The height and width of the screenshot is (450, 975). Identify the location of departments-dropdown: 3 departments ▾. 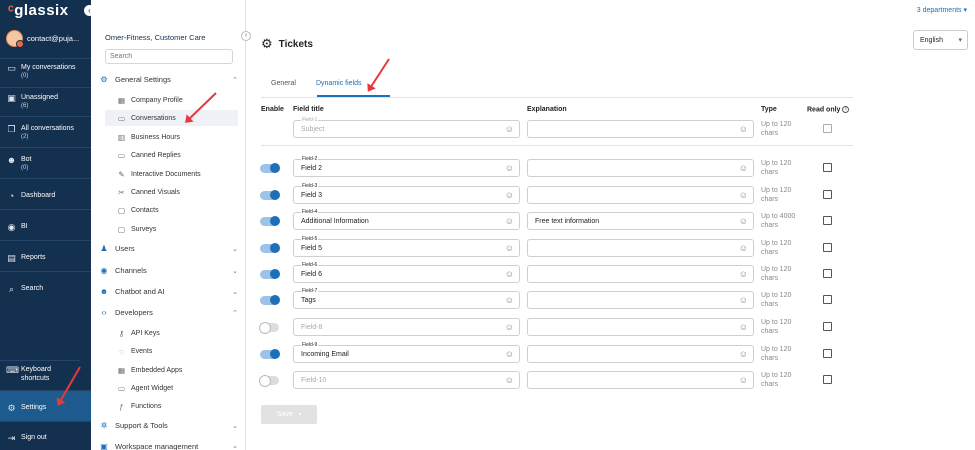
(942, 10).